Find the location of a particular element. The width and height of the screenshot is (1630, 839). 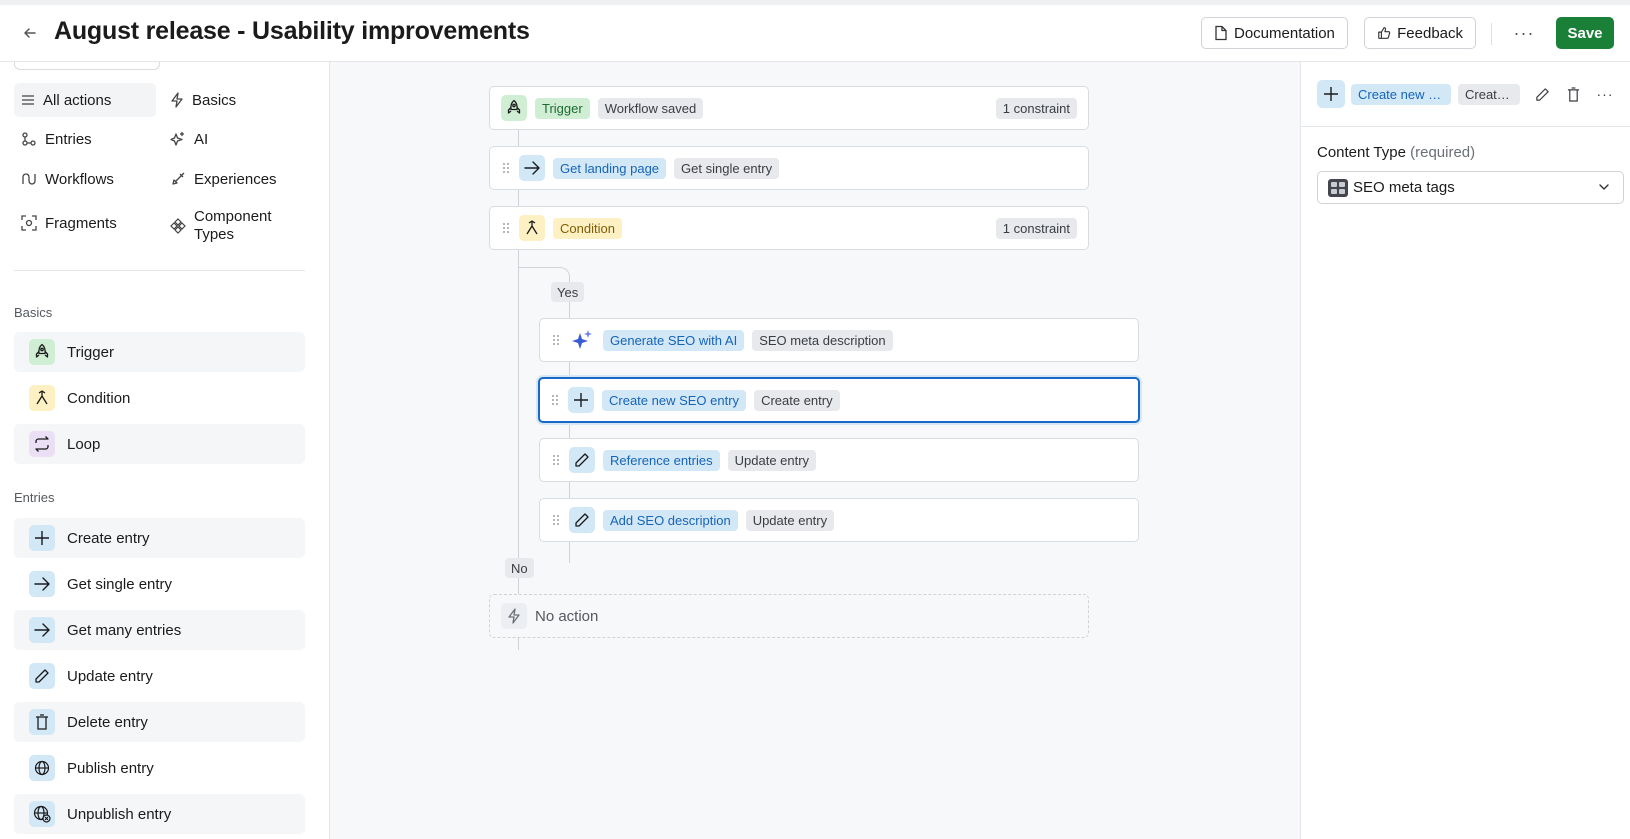

thumbs-up-icon is located at coordinates (1384, 33).